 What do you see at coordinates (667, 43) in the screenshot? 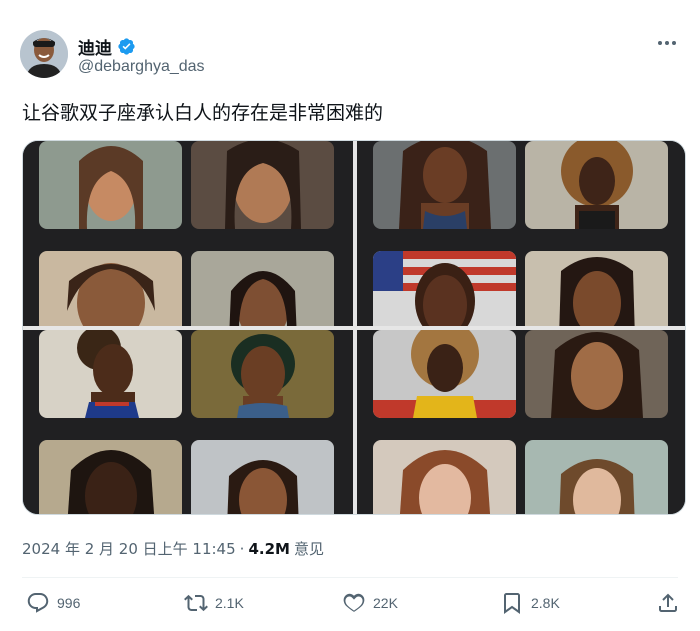
I see `more-options-icon` at bounding box center [667, 43].